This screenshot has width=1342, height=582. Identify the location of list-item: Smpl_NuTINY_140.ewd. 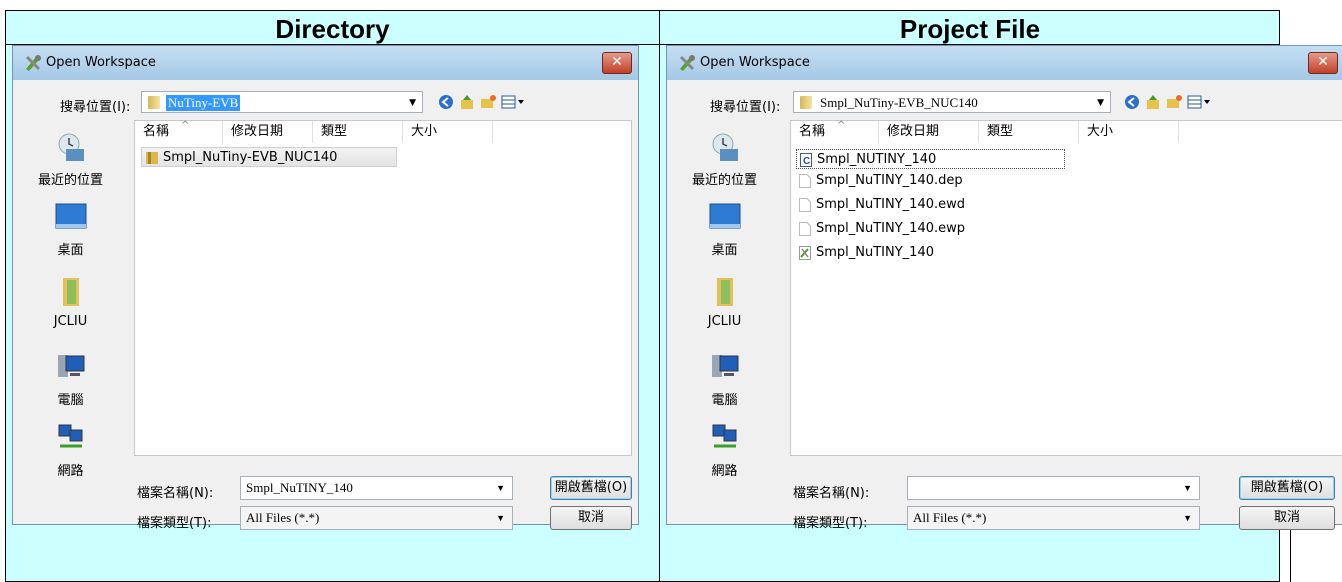
(882, 205).